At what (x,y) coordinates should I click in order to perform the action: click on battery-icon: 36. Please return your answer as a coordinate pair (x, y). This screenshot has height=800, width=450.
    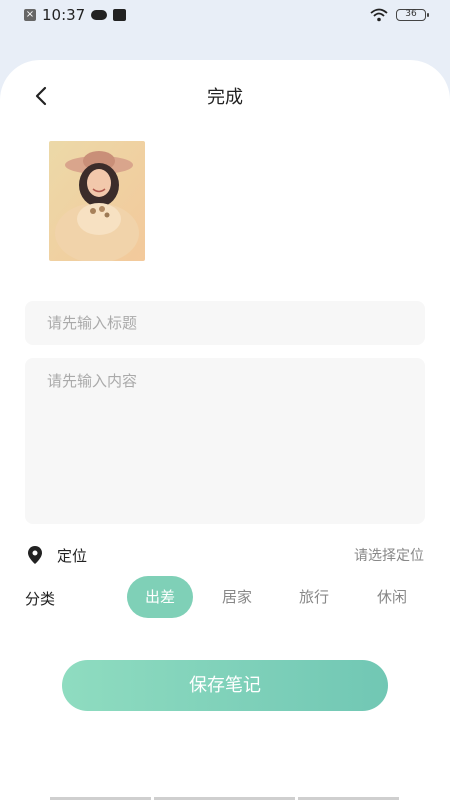
    Looking at the image, I should click on (412, 15).